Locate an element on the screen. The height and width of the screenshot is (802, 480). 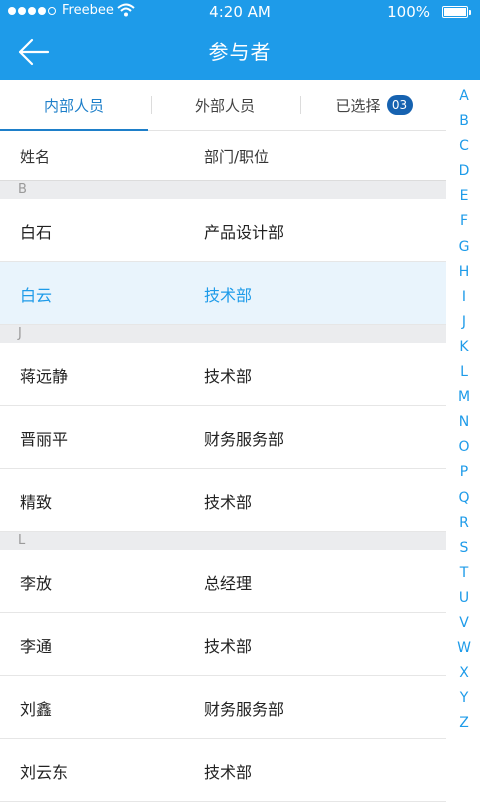
table-row: 李放 总经理 is located at coordinates (223, 581).